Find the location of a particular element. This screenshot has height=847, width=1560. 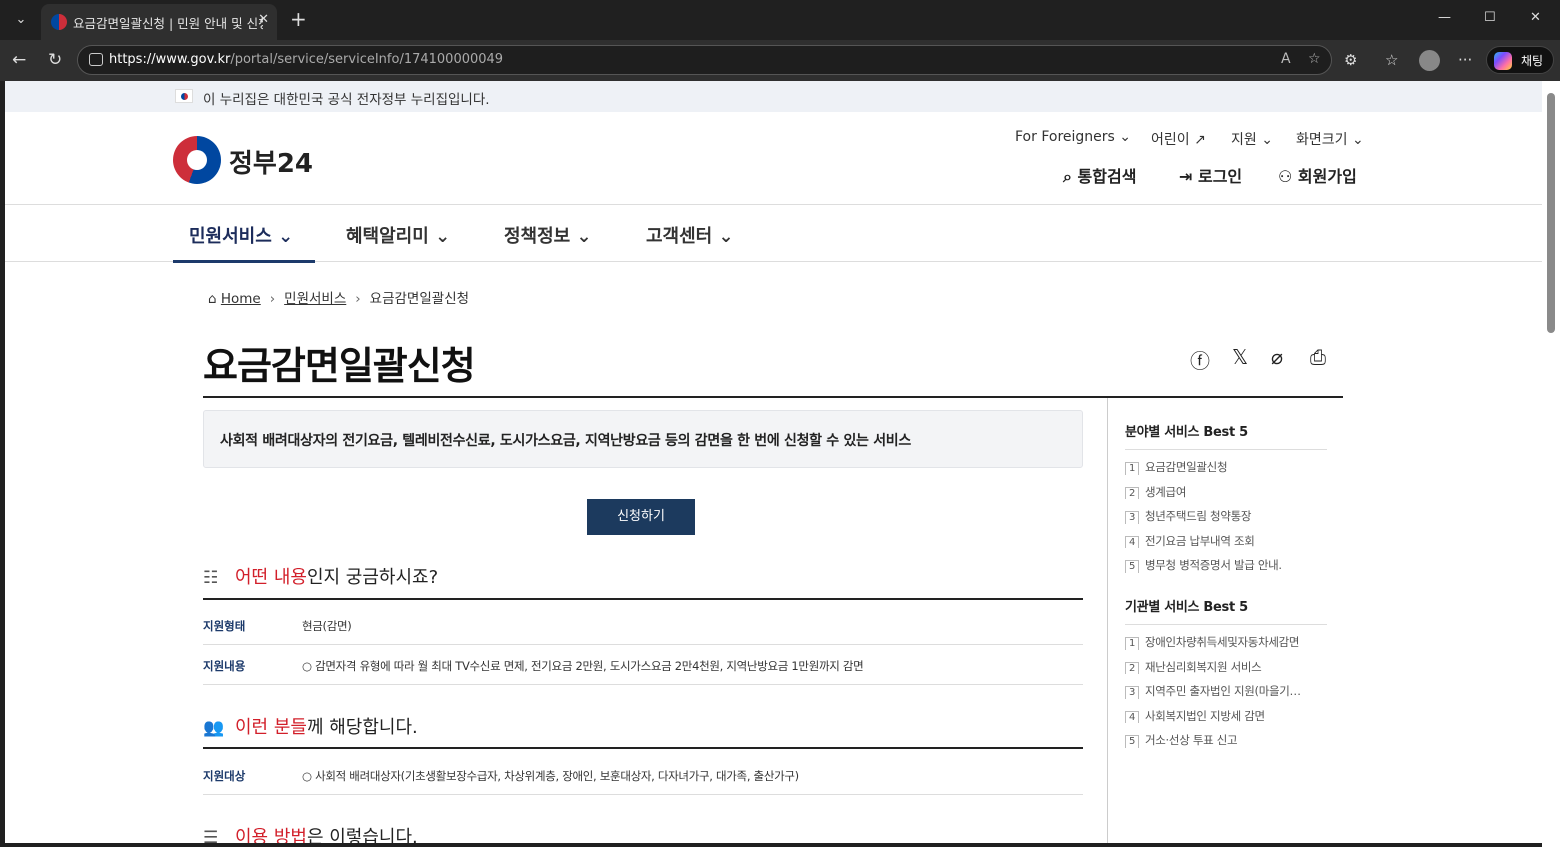

browser-tab-bar: ⌄ 요금감면일괄신청 | 민원 안내 및 신청 ✕ + — ☐ ✕ is located at coordinates (780, 20).